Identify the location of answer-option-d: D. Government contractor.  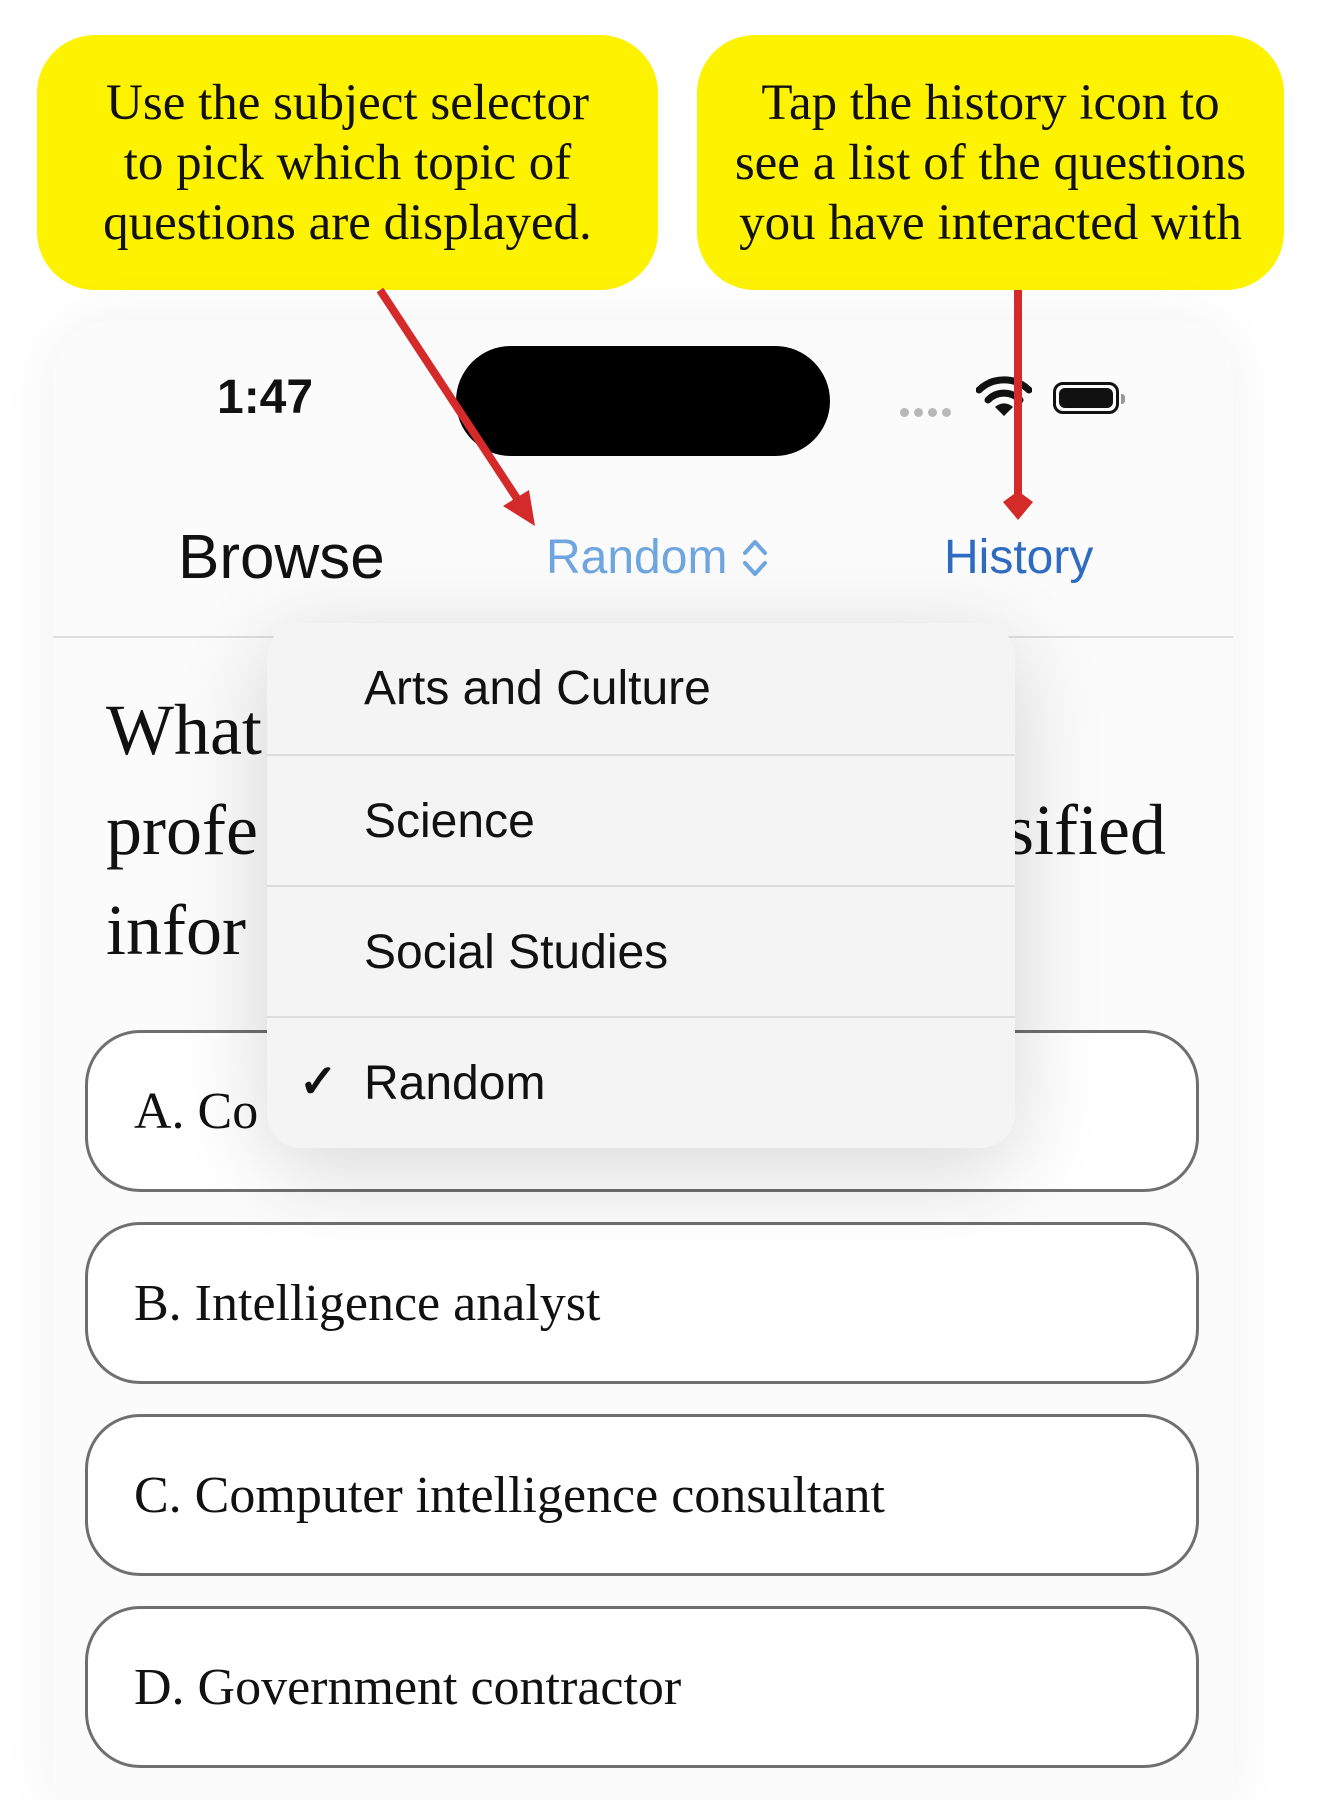
(642, 1687).